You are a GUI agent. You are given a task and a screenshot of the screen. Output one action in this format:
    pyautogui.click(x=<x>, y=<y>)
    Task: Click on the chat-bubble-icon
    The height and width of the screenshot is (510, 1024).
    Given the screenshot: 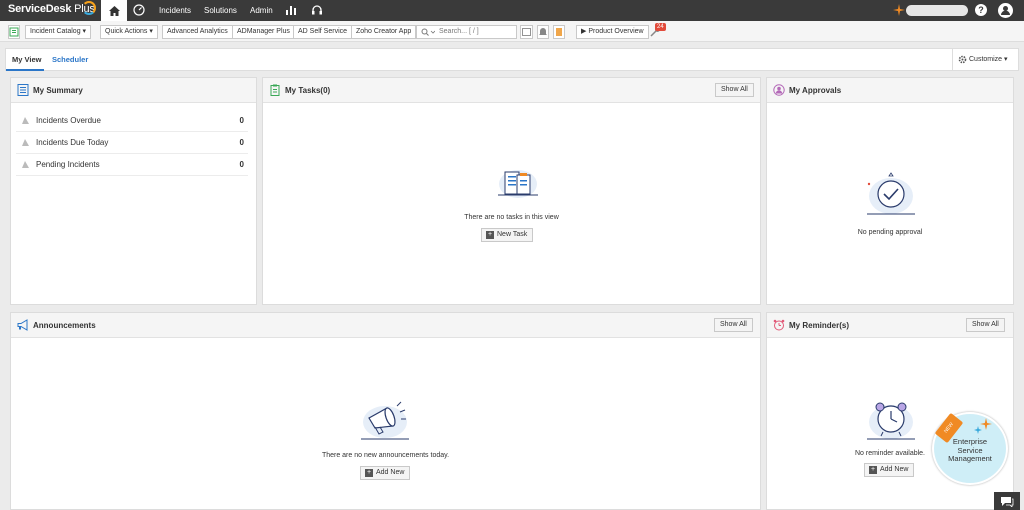 What is the action you would take?
    pyautogui.click(x=1007, y=502)
    